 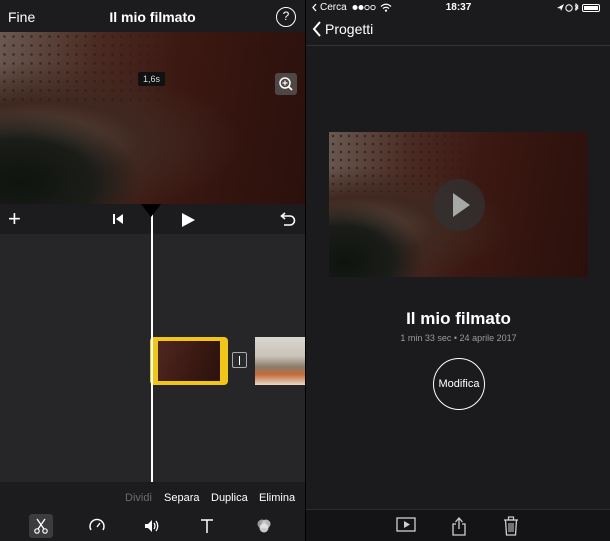 What do you see at coordinates (316, 29) in the screenshot?
I see `chevron-left-icon` at bounding box center [316, 29].